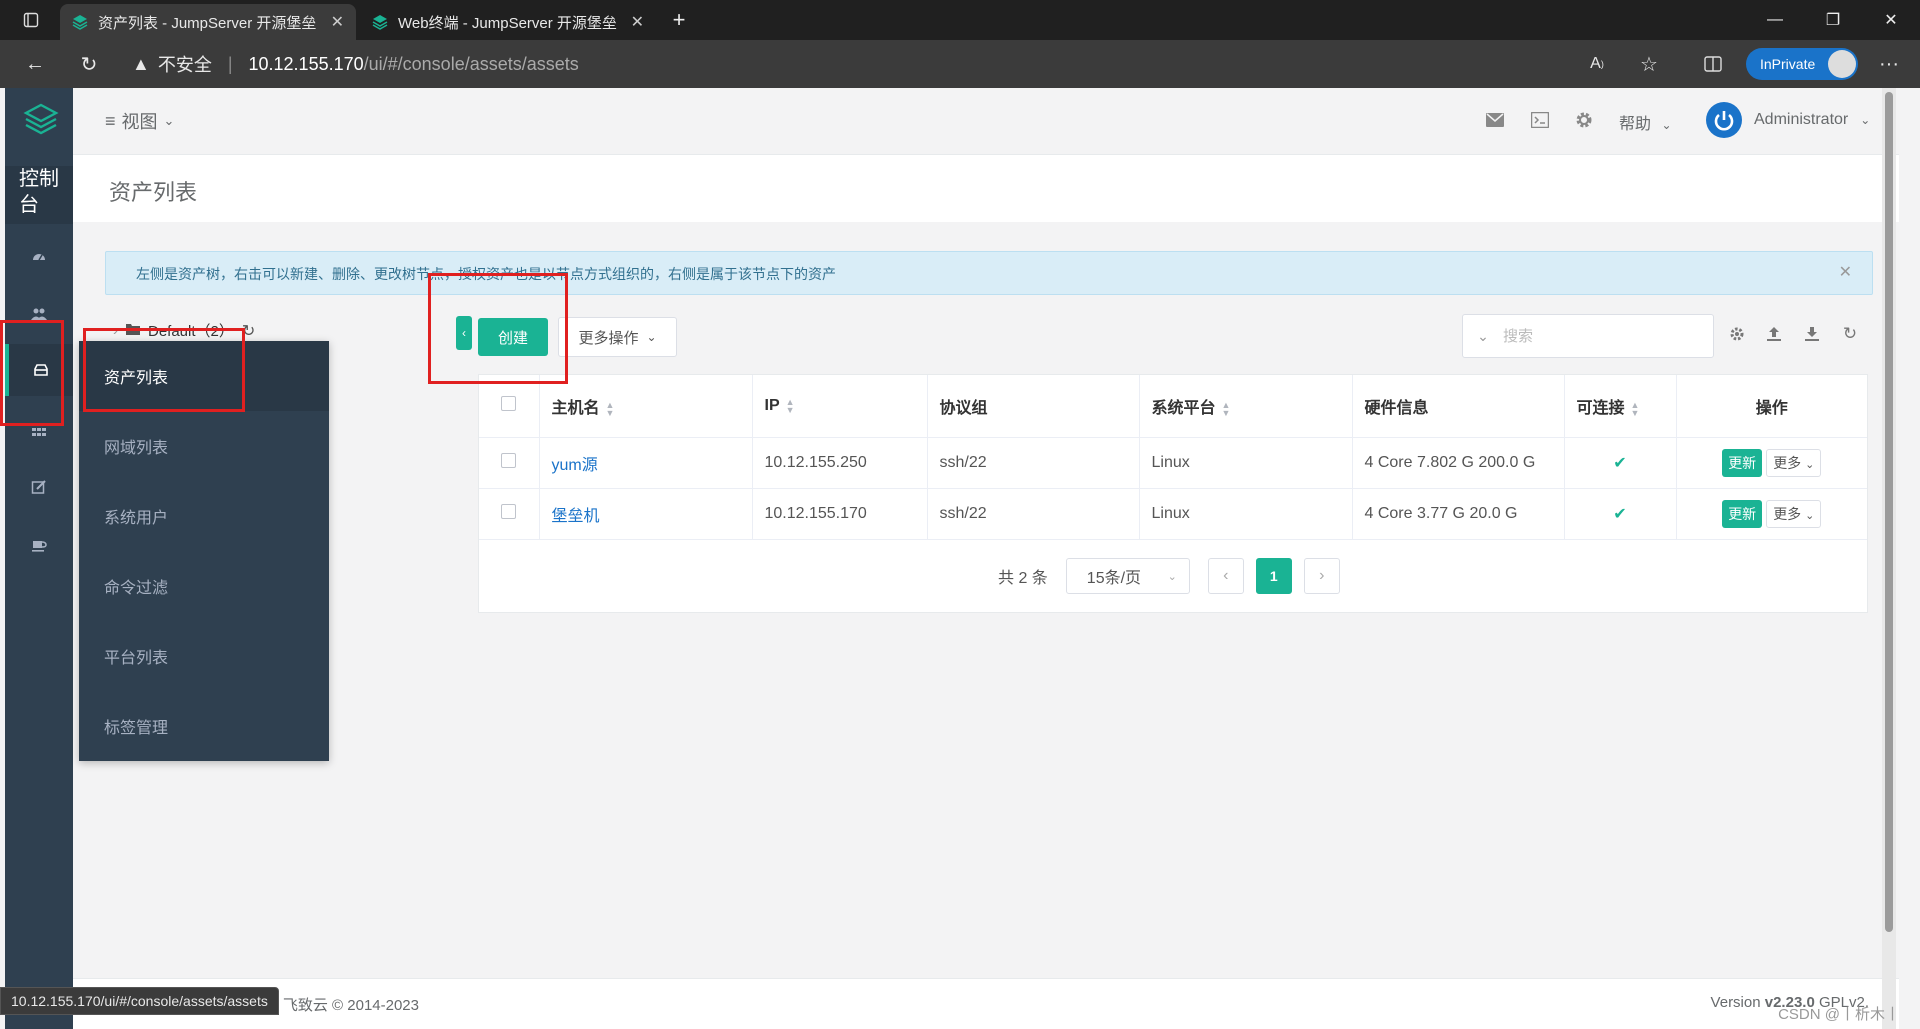 The width and height of the screenshot is (1920, 1029). I want to click on check-icon: ✔, so click(1620, 463).